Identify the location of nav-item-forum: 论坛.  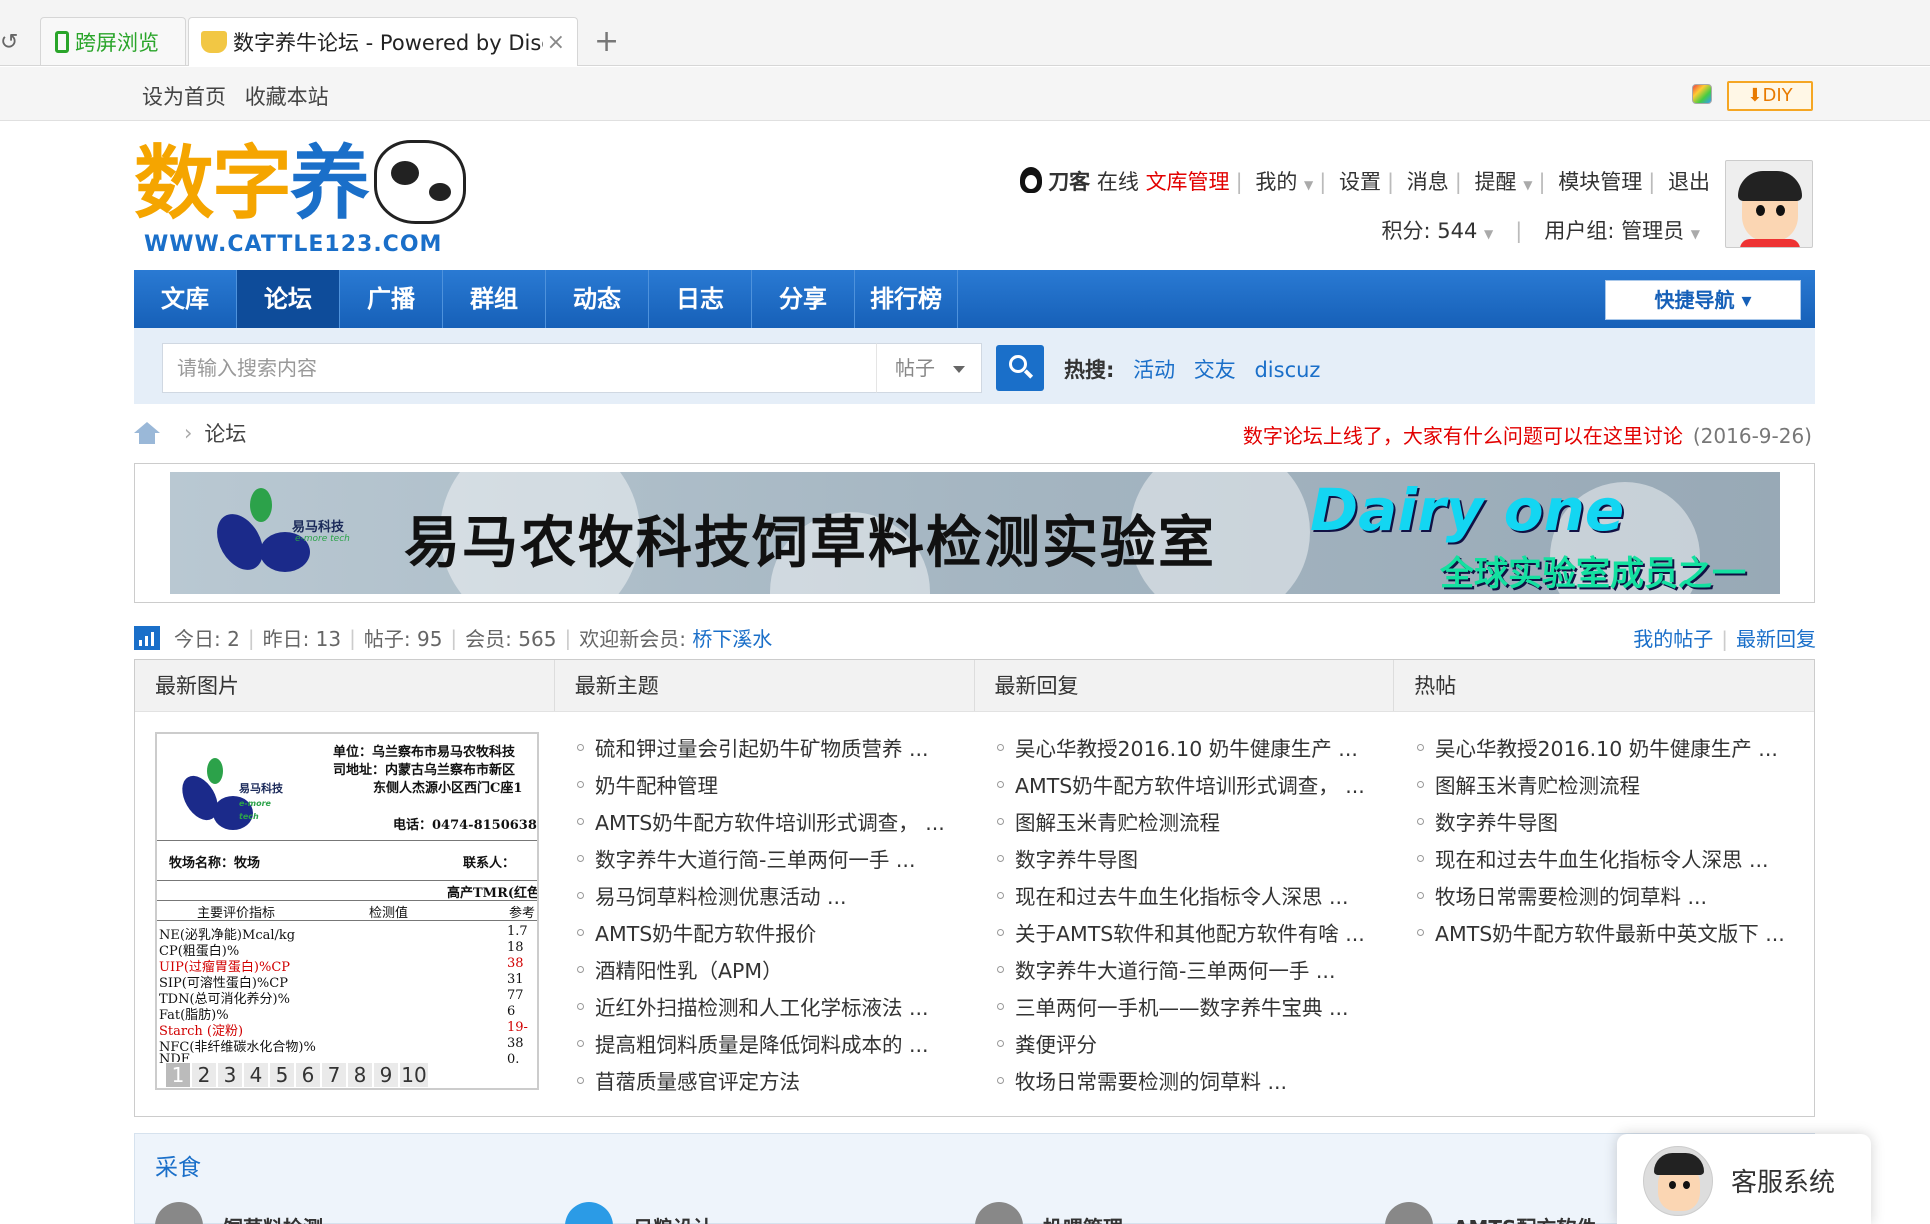
(288, 299).